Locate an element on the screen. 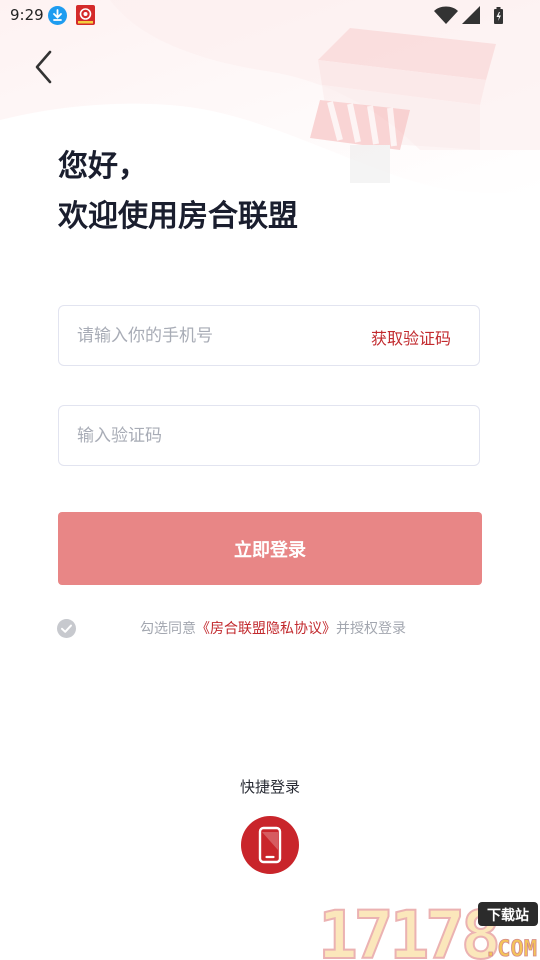  status-time: 9:29 is located at coordinates (27, 15).